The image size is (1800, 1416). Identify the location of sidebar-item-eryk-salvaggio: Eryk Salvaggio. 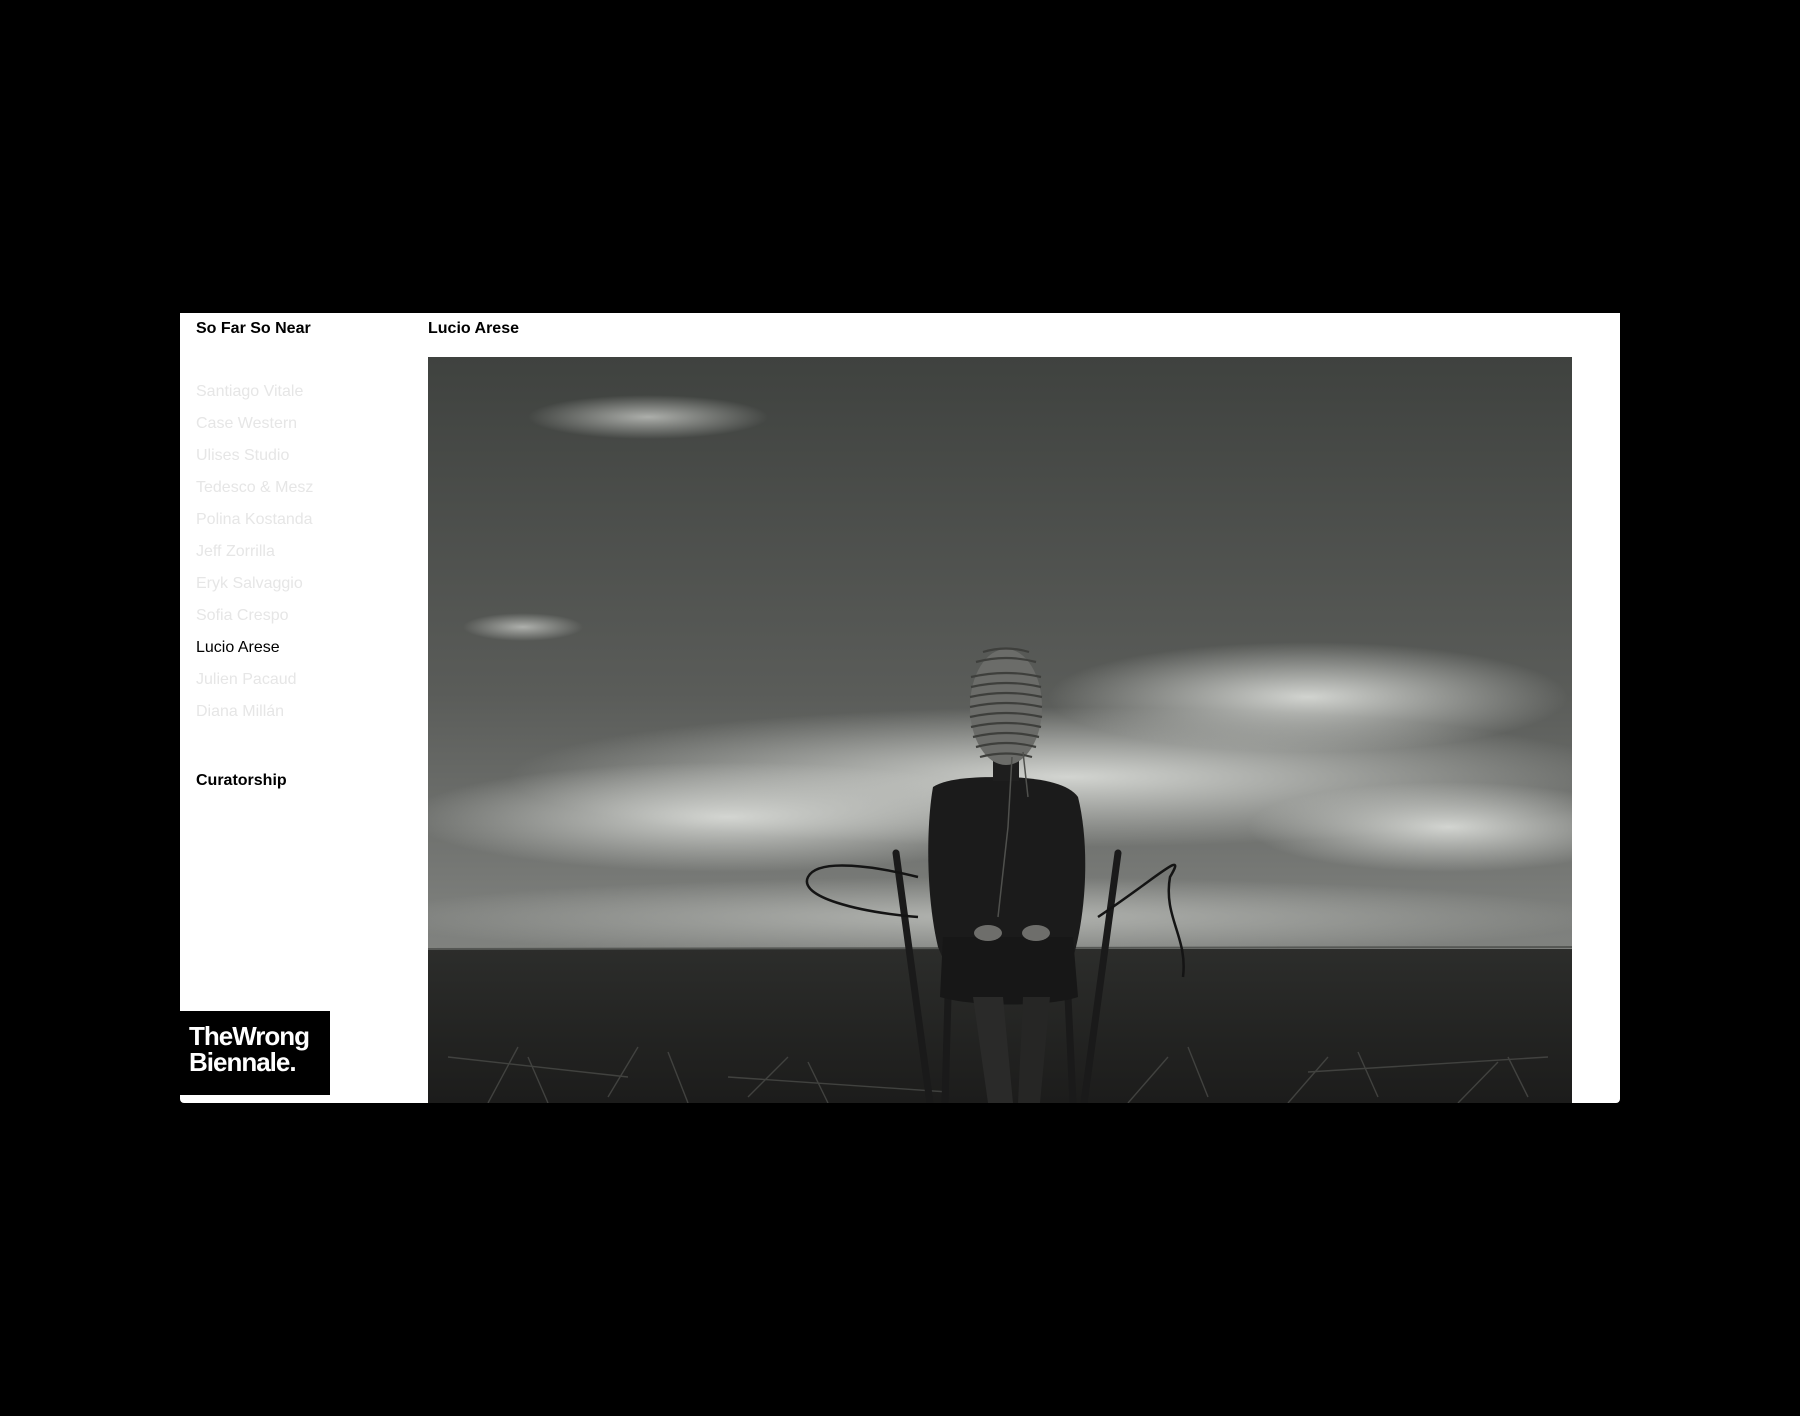
(254, 591).